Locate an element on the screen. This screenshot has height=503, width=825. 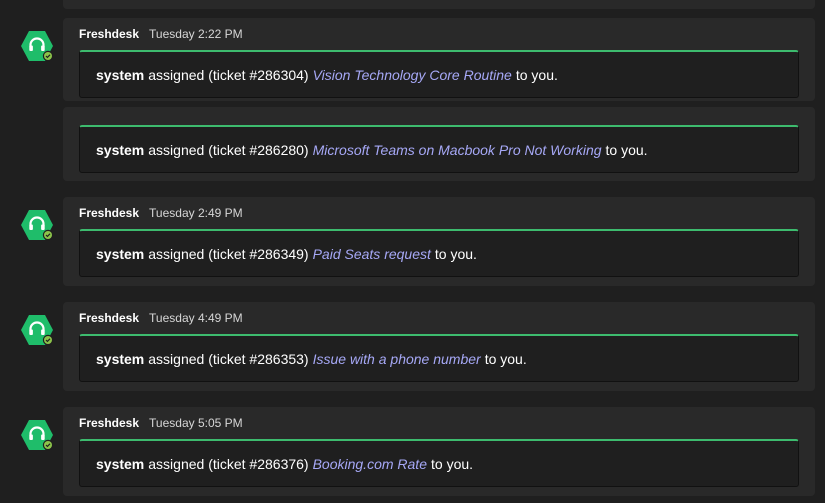
ticket-link: Vision Technology Core Routine is located at coordinates (412, 75).